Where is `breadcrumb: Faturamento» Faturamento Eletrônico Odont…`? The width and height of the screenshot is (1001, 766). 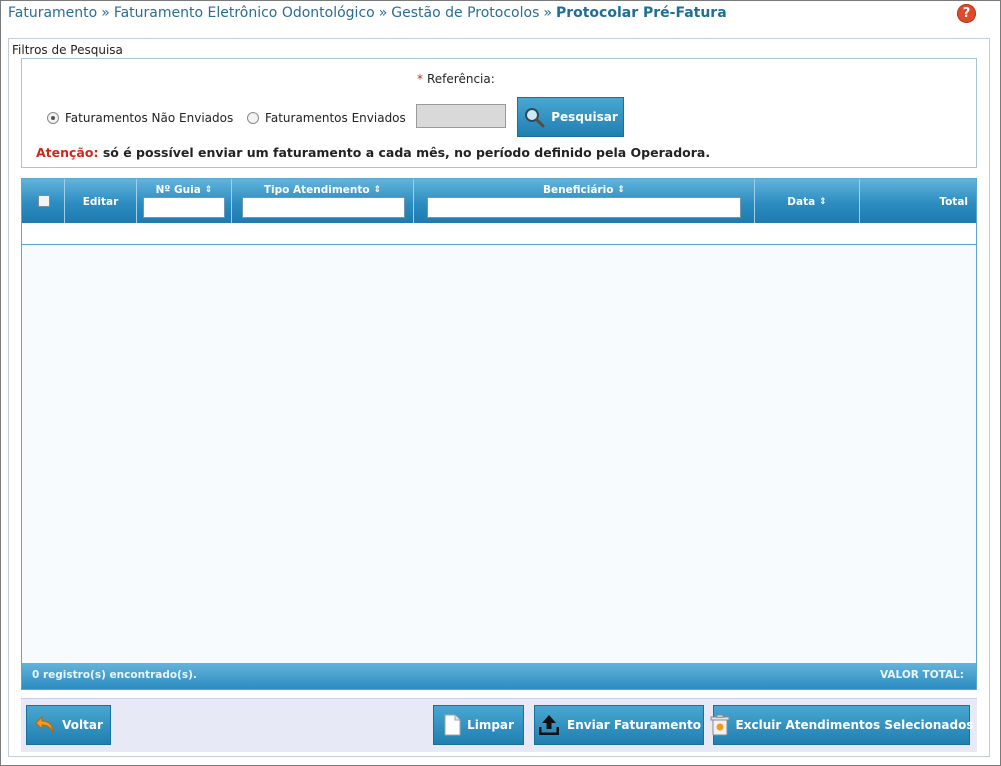 breadcrumb: Faturamento» Faturamento Eletrônico Odont… is located at coordinates (367, 13).